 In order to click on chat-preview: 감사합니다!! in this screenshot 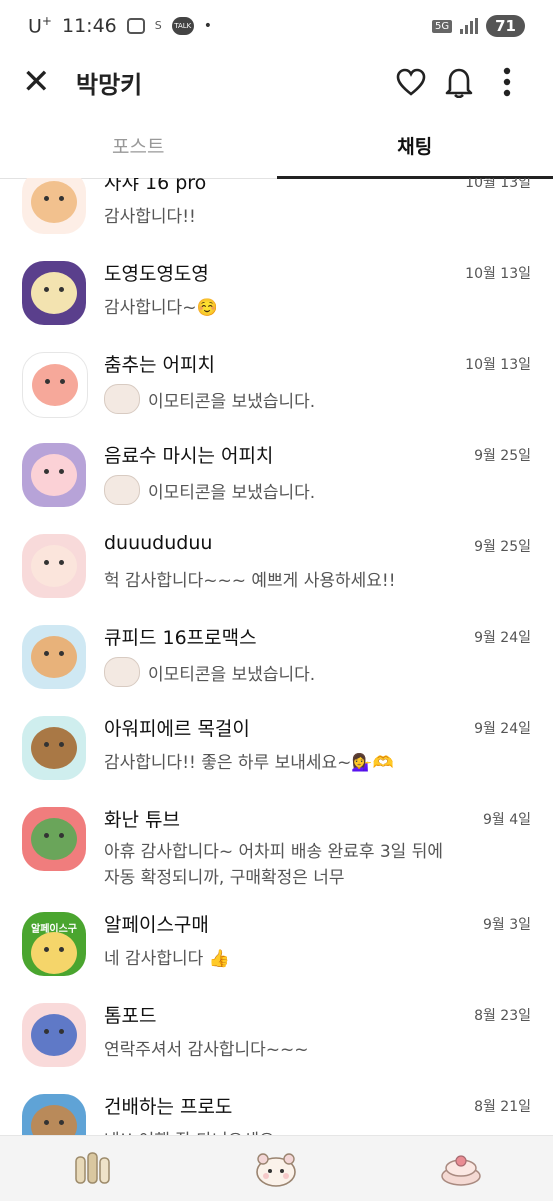, I will do `click(150, 214)`.